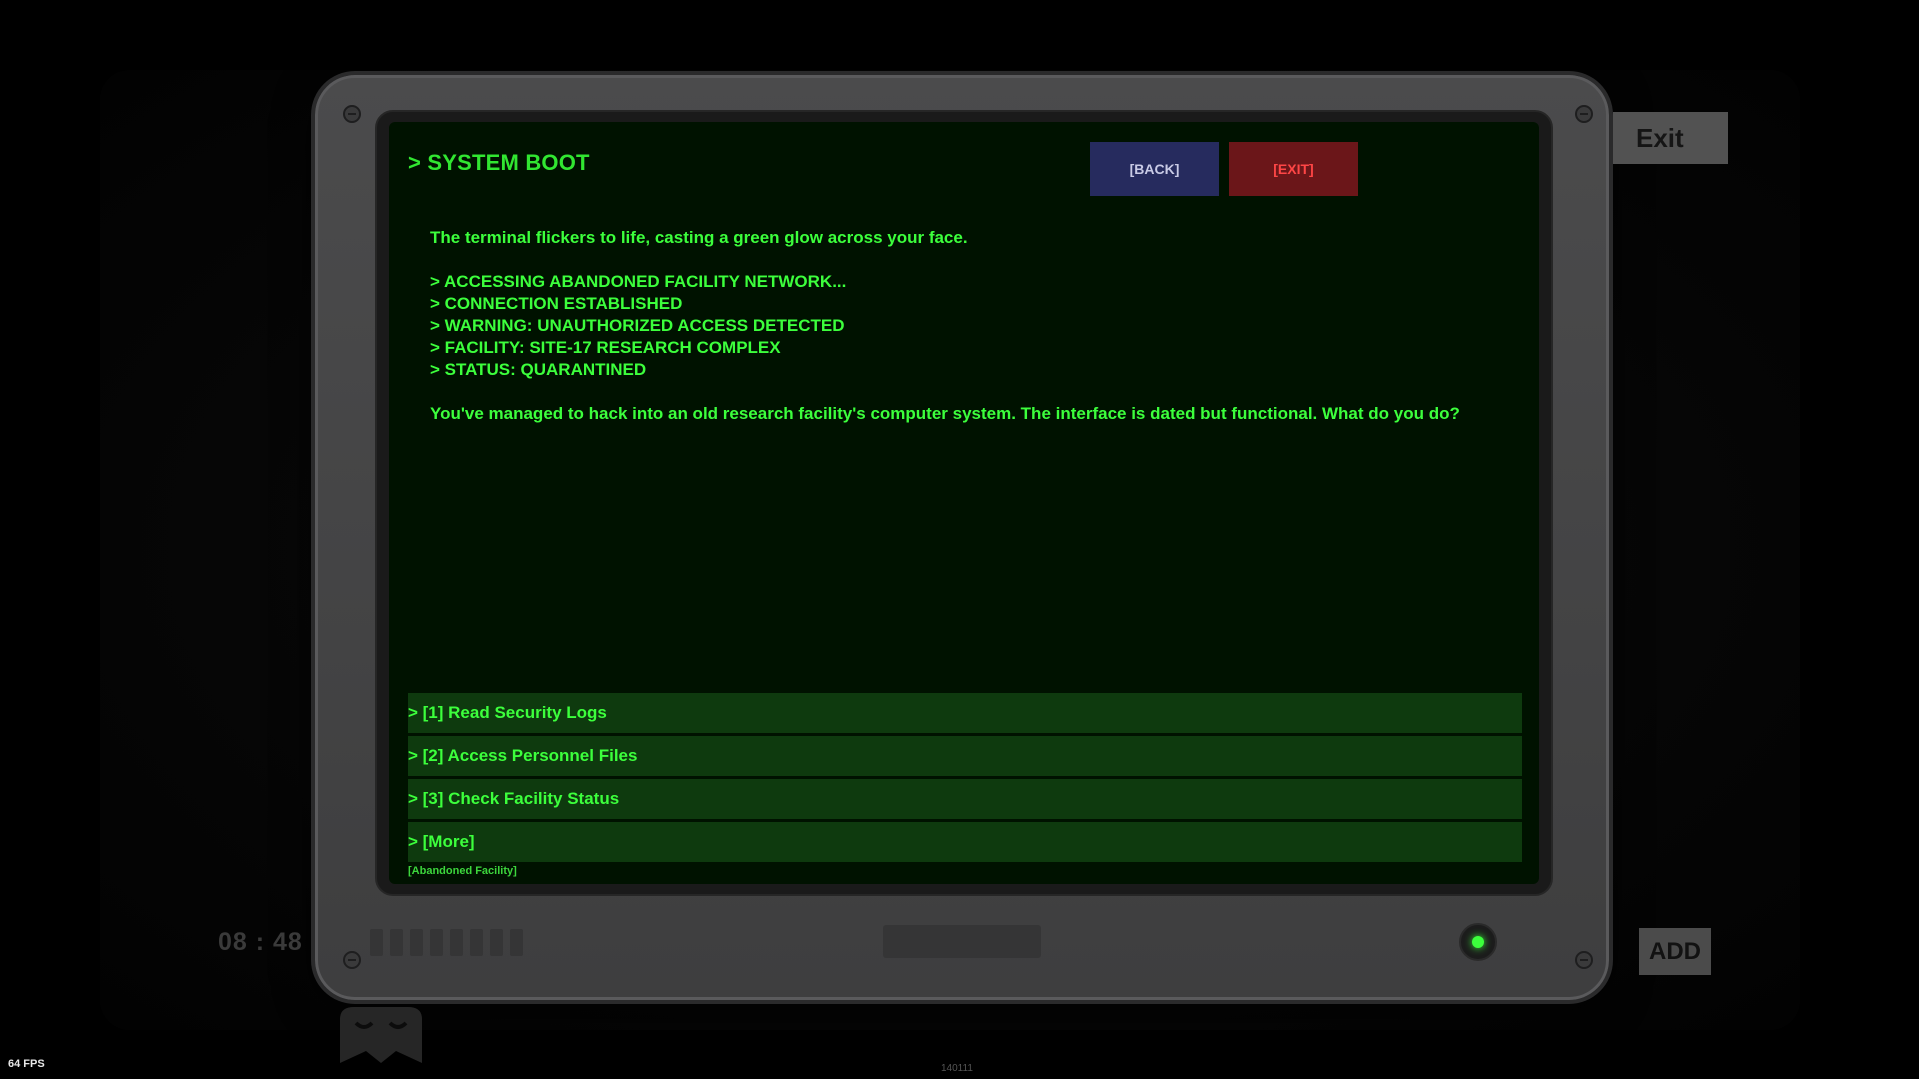 This screenshot has height=1079, width=1919. I want to click on clock-display: 08 : 48, so click(260, 942).